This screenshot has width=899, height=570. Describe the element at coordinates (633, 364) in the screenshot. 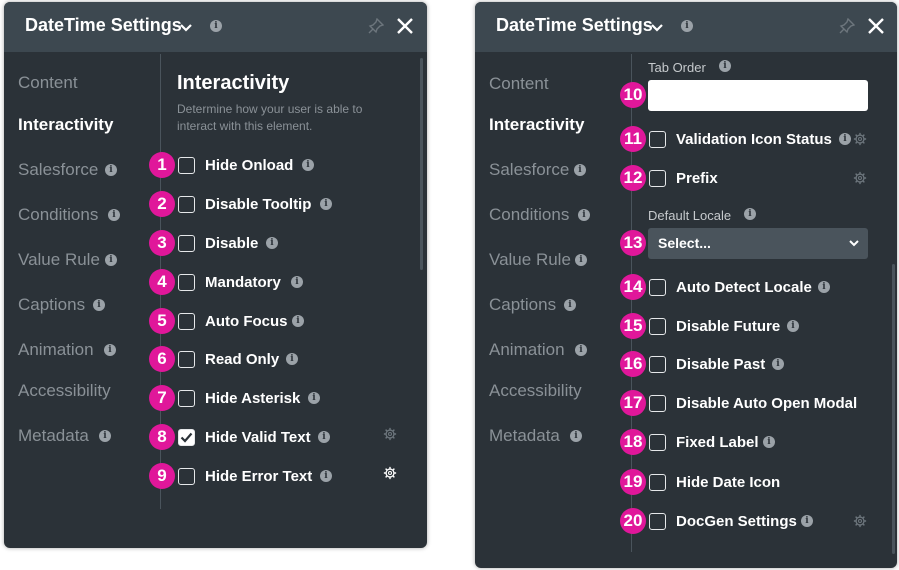

I see `step-badge: 16` at that location.